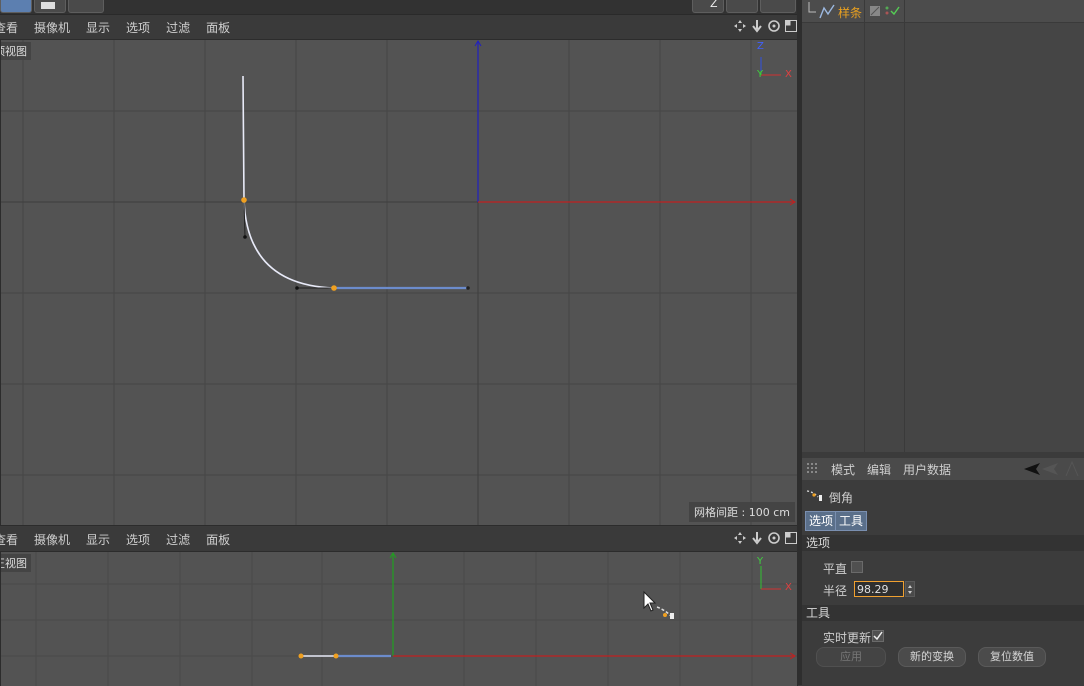 This screenshot has height=686, width=1084. Describe the element at coordinates (943, 613) in the screenshot. I see `section-tool-header: 工具` at that location.